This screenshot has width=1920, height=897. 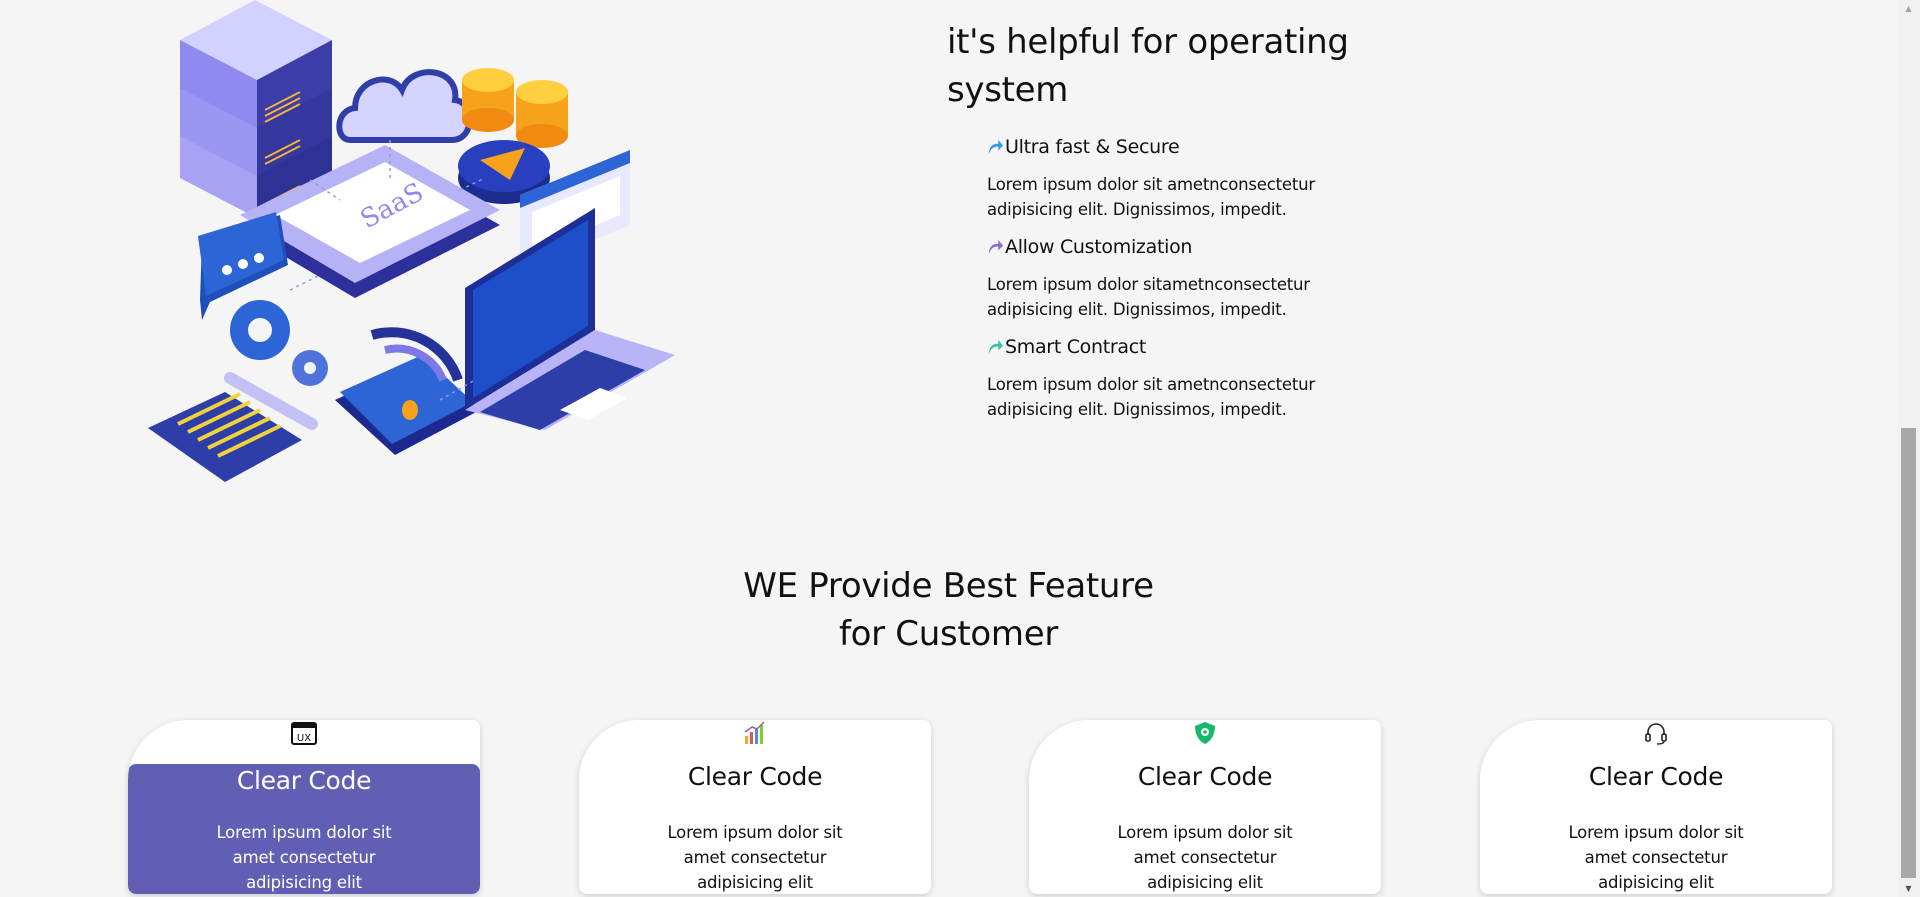 What do you see at coordinates (279, 343) in the screenshot?
I see `gear-icon` at bounding box center [279, 343].